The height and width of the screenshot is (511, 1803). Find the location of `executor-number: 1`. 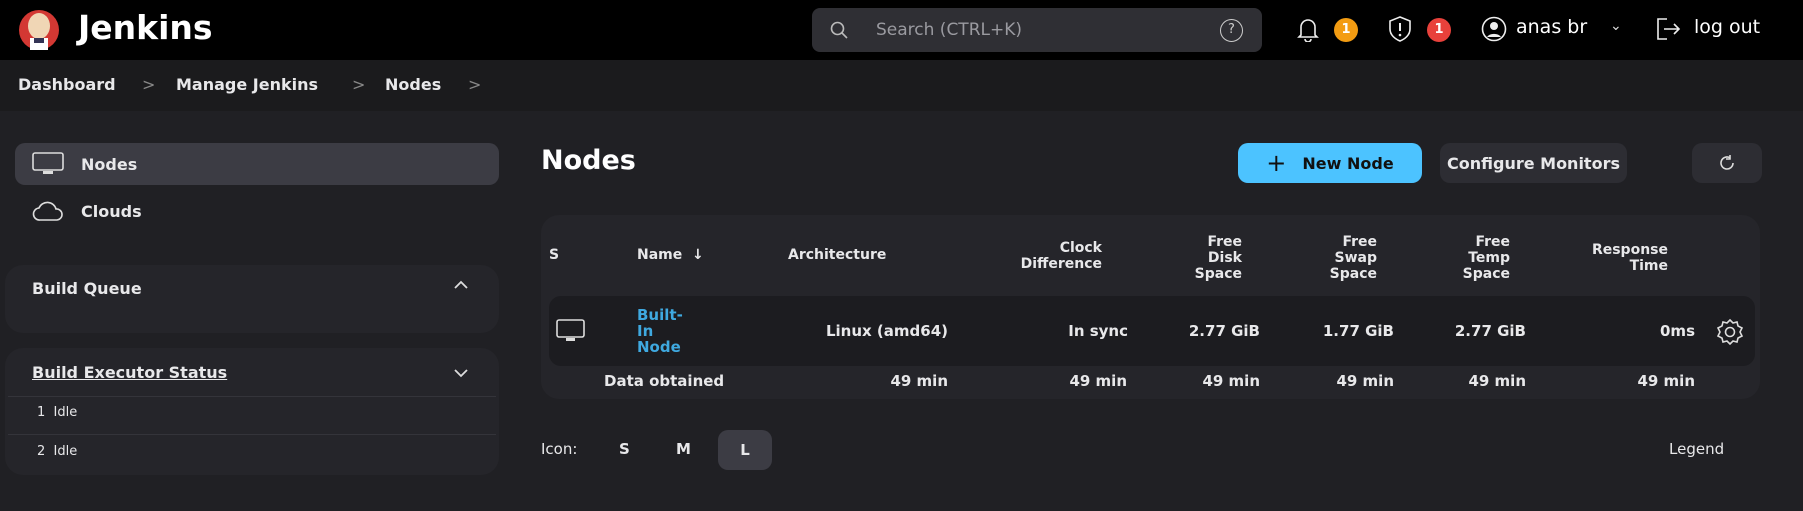

executor-number: 1 is located at coordinates (41, 412).